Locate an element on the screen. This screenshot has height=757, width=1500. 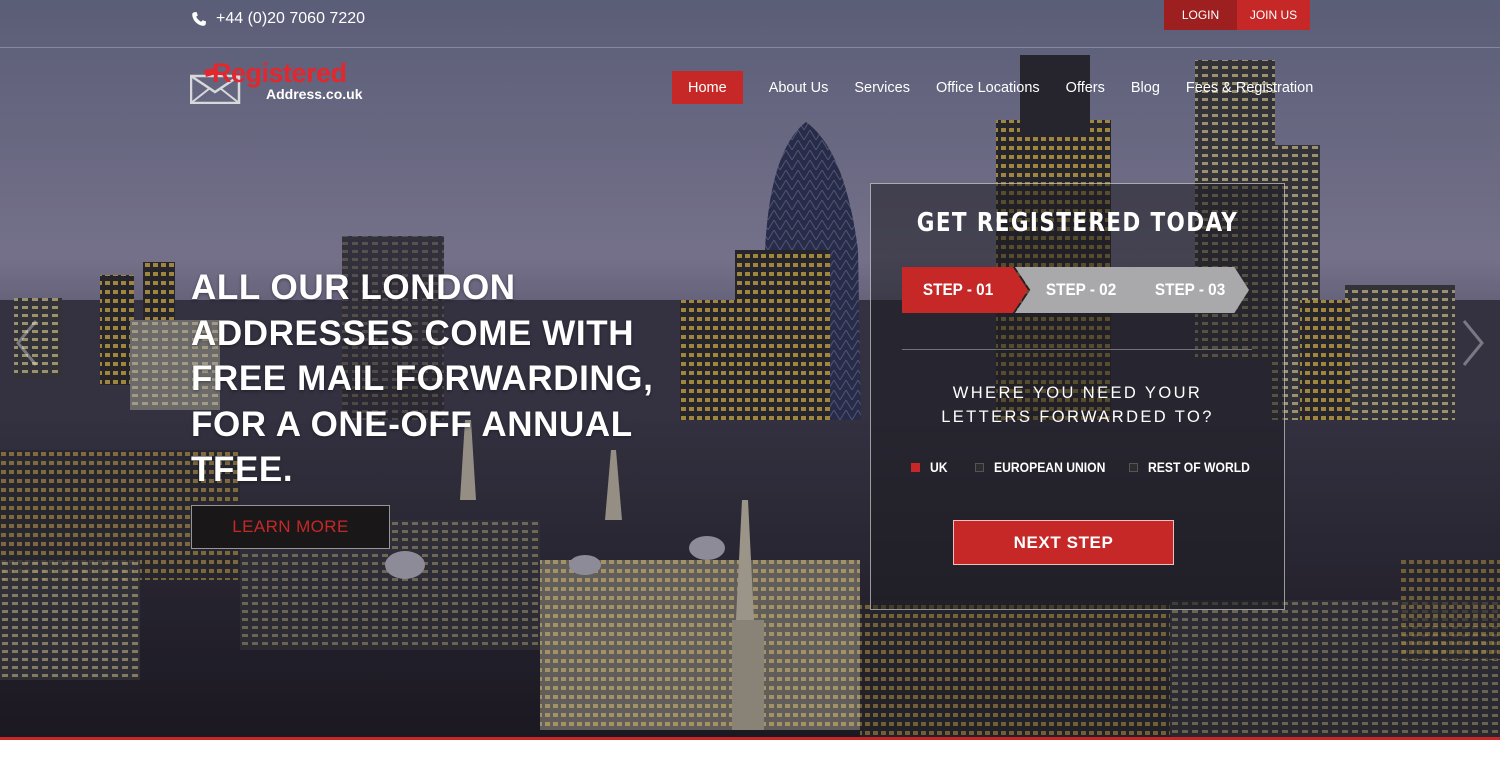
option-uk: UK is located at coordinates (930, 467).